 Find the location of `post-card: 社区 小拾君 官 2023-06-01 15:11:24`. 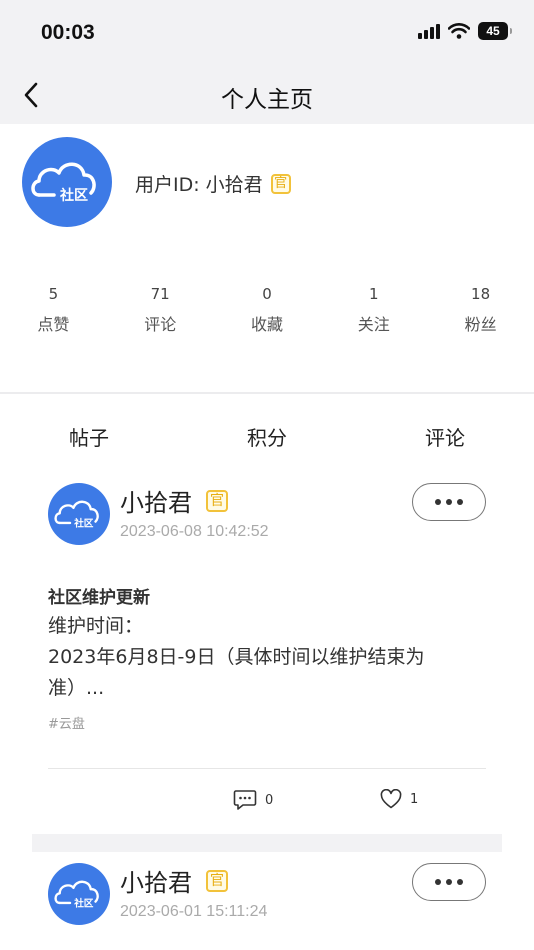

post-card: 社区 小拾君 官 2023-06-01 15:11:24 is located at coordinates (267, 906).